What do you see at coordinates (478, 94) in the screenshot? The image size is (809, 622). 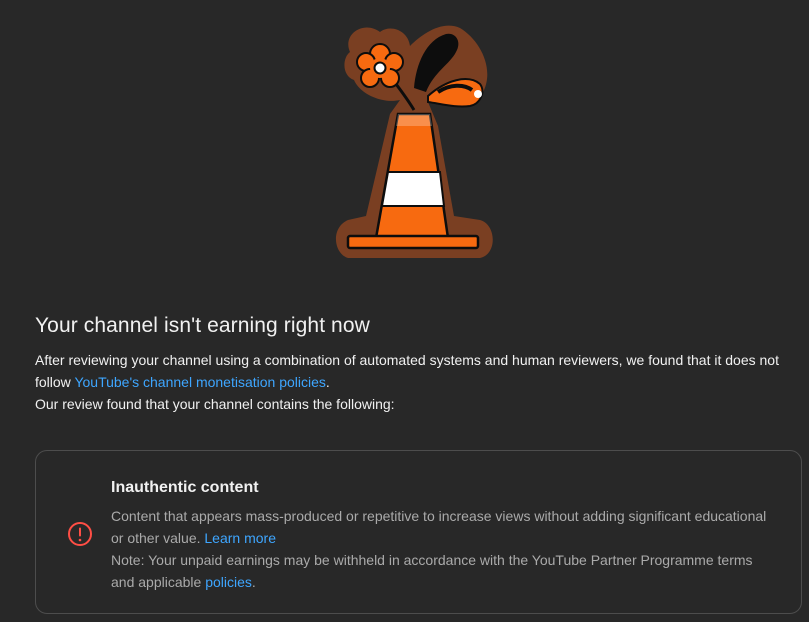 I see `petal-highlight` at bounding box center [478, 94].